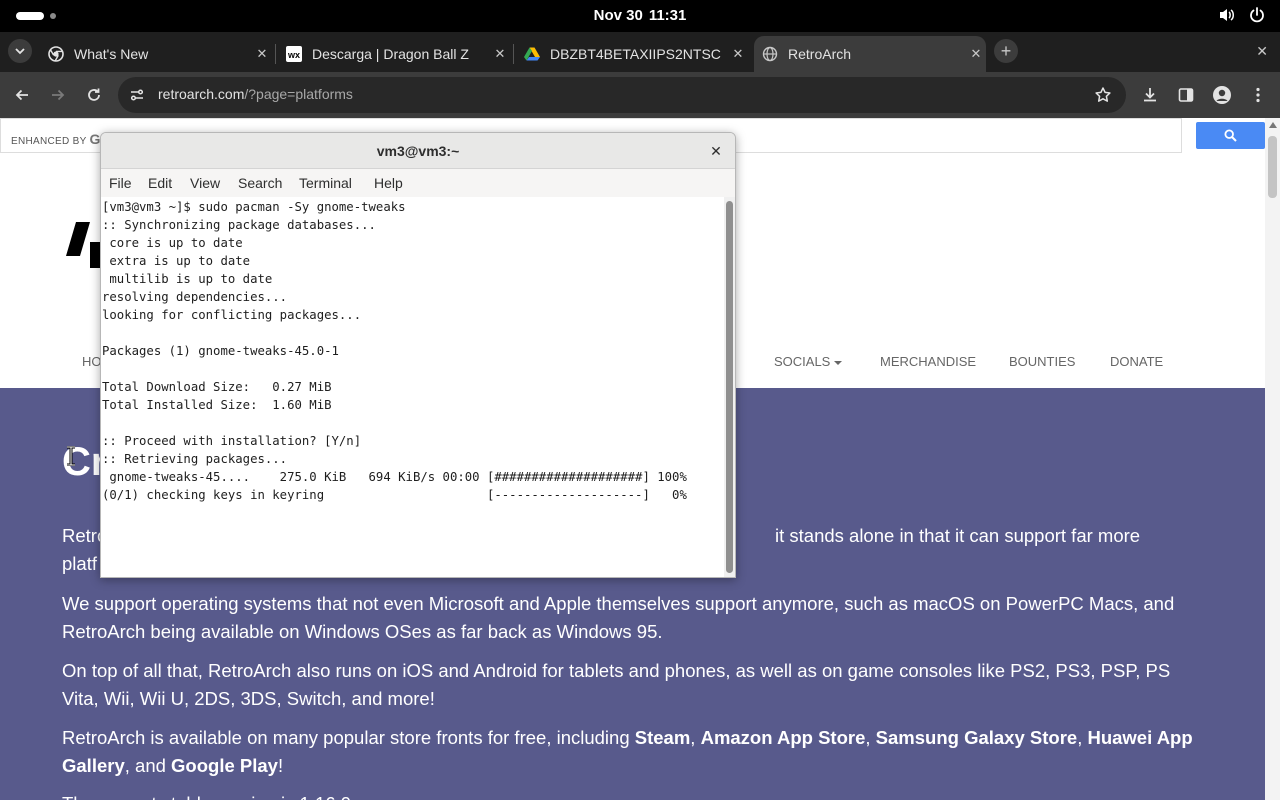 Image resolution: width=1280 pixels, height=800 pixels. Describe the element at coordinates (1272, 167) in the screenshot. I see `page-scroll-thumb` at that location.